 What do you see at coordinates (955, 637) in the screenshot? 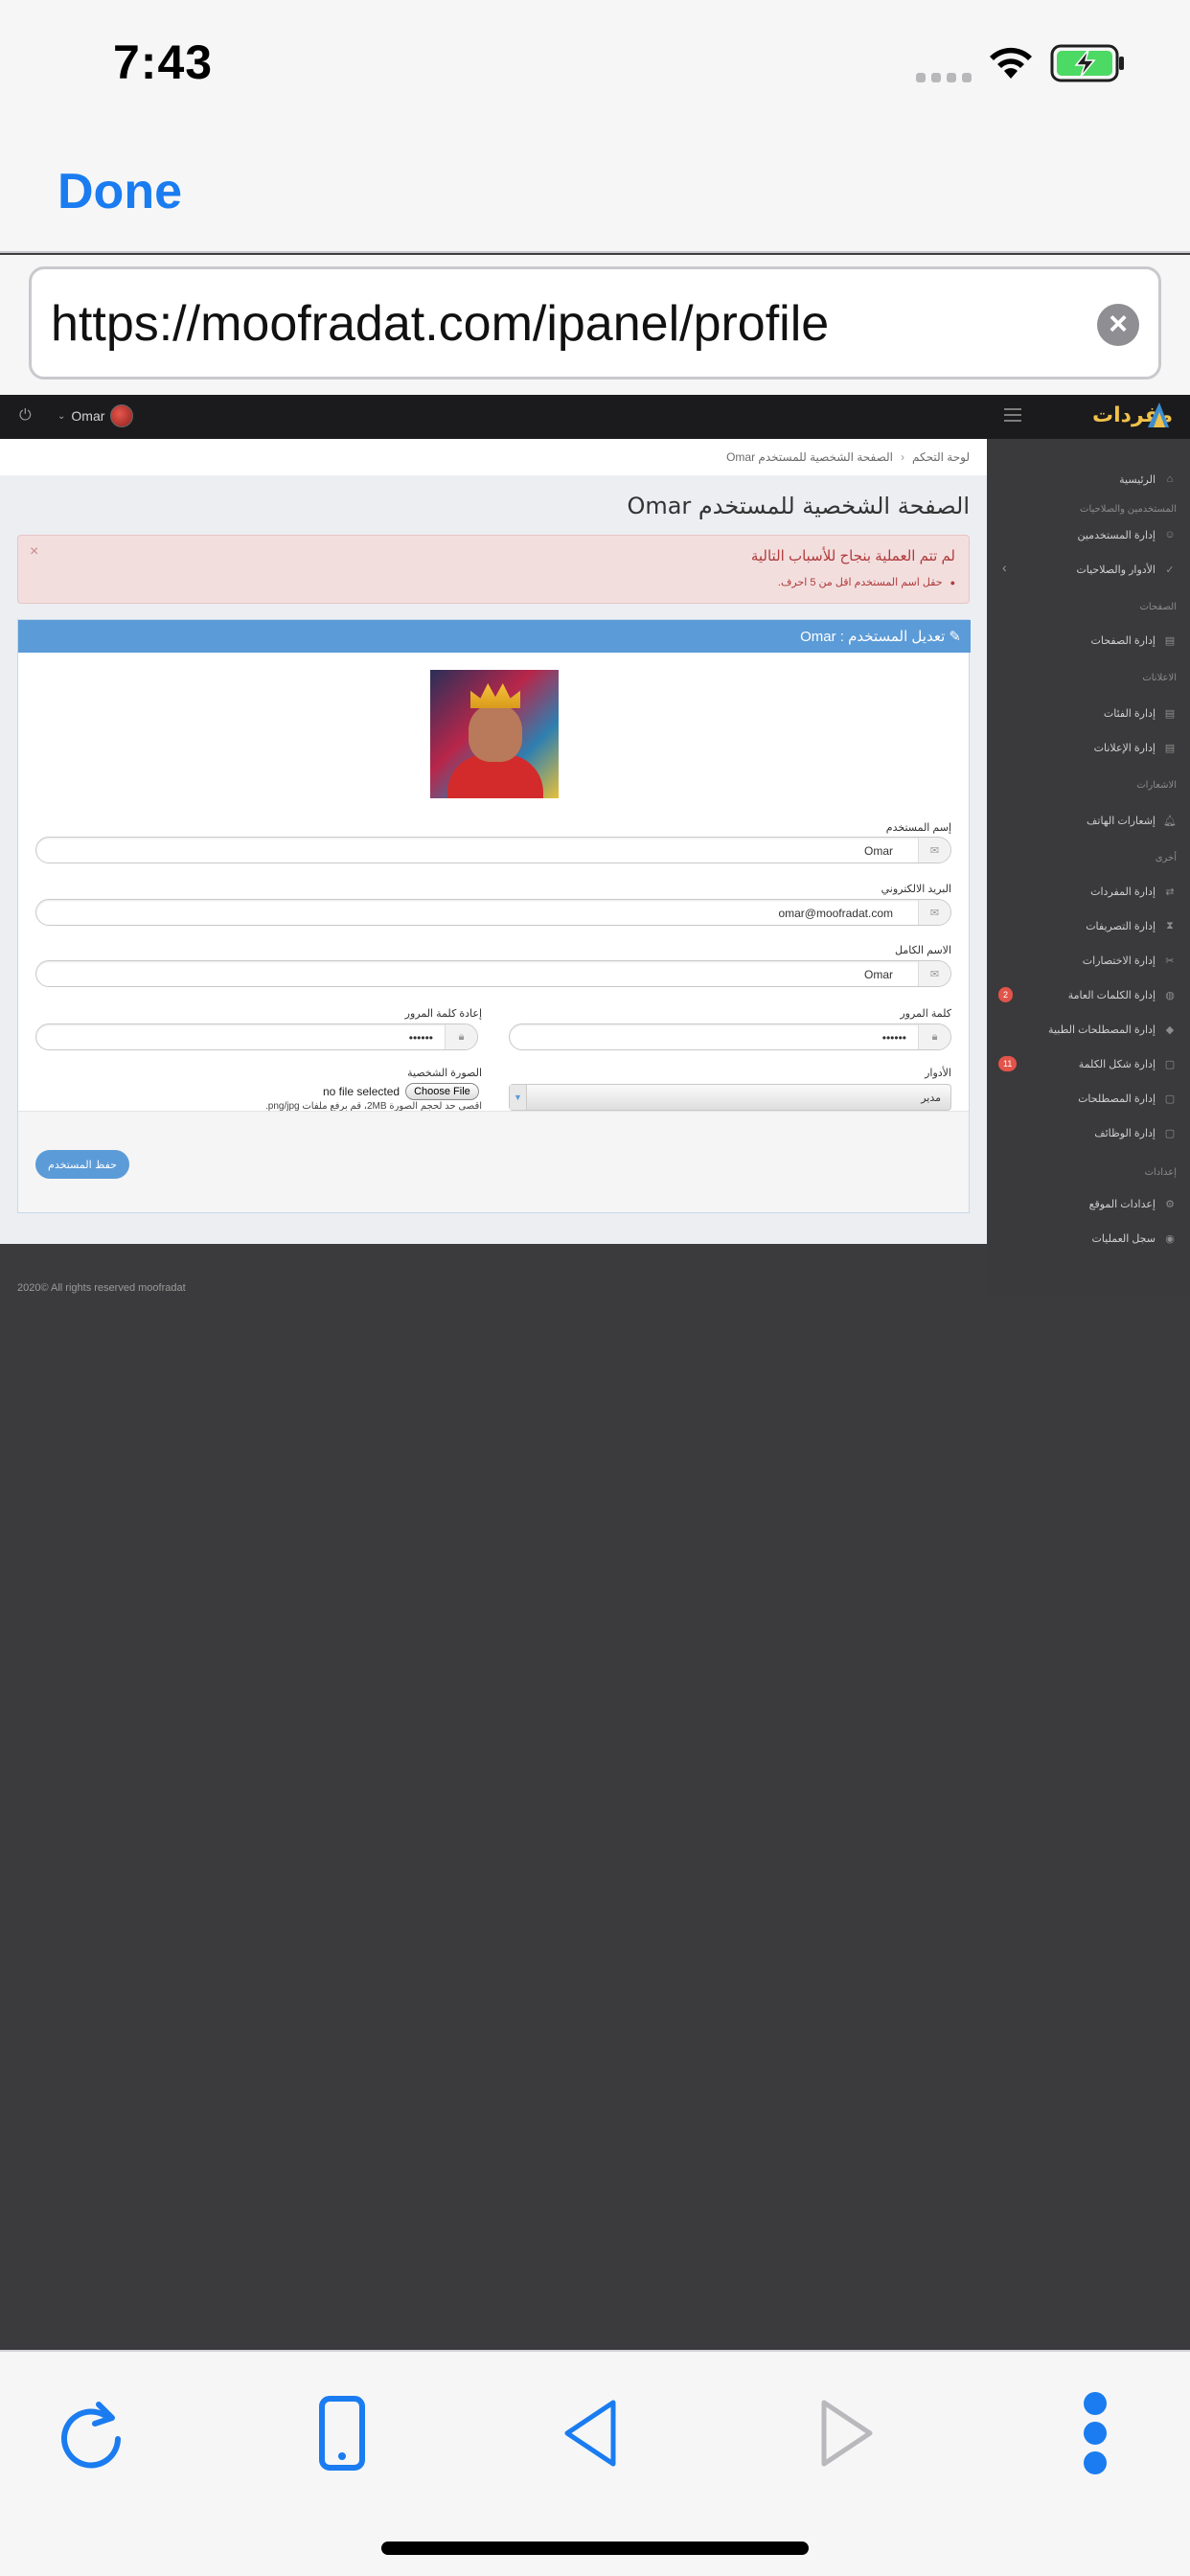
I see `user-edit-icon: ✎` at bounding box center [955, 637].